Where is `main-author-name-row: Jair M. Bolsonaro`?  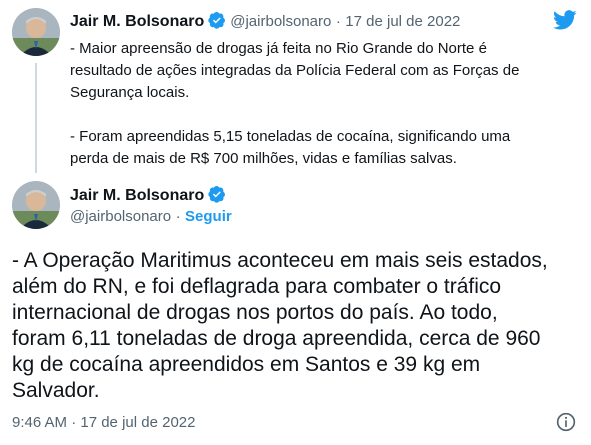 main-author-name-row: Jair M. Bolsonaro is located at coordinates (150, 195).